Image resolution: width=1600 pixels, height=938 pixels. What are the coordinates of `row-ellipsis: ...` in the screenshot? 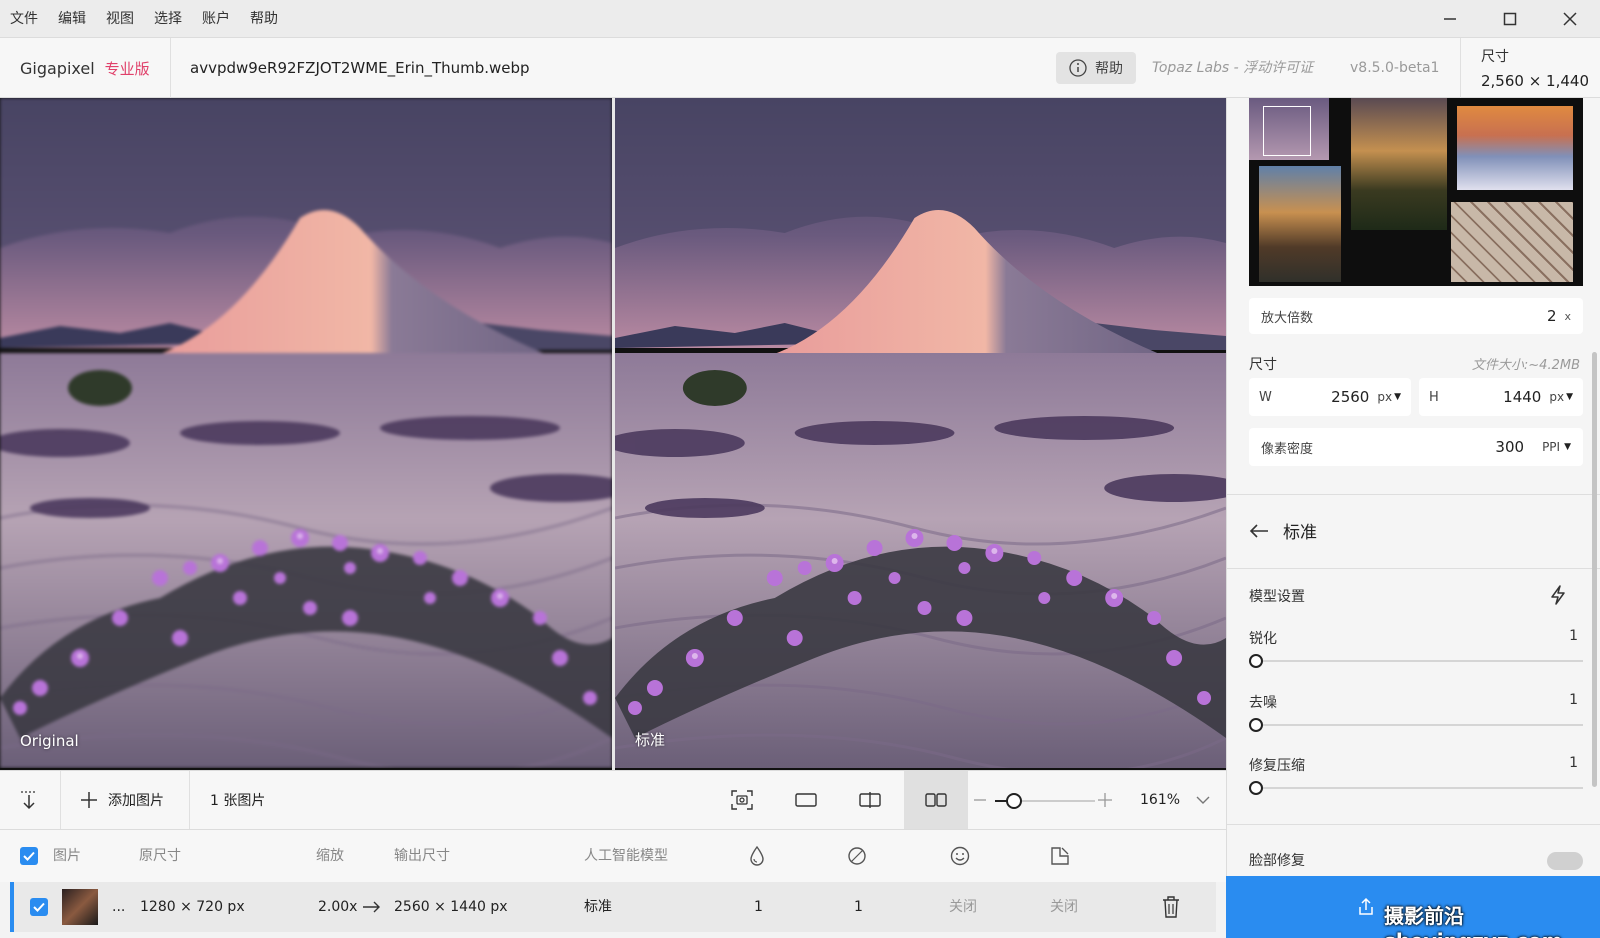 It's located at (118, 907).